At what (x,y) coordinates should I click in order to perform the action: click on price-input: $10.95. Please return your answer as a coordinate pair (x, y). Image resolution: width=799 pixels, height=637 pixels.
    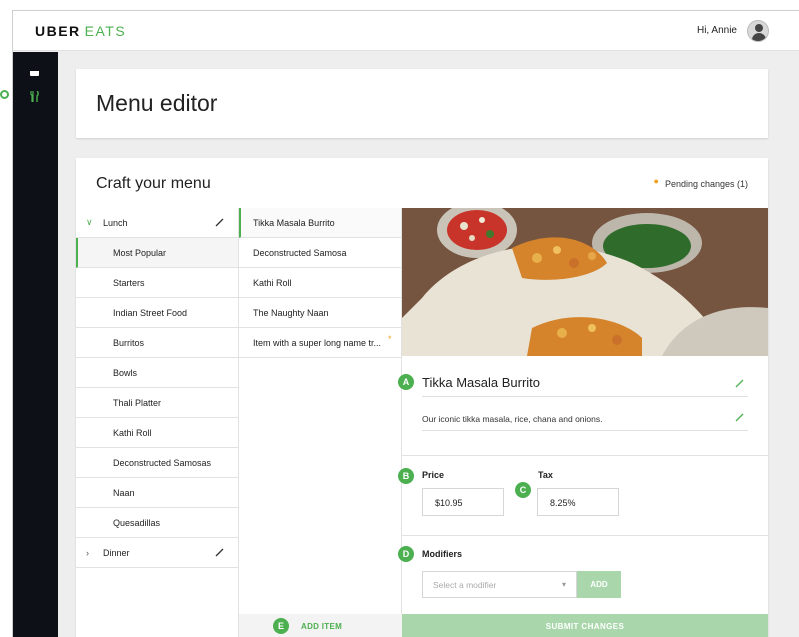
    Looking at the image, I should click on (463, 502).